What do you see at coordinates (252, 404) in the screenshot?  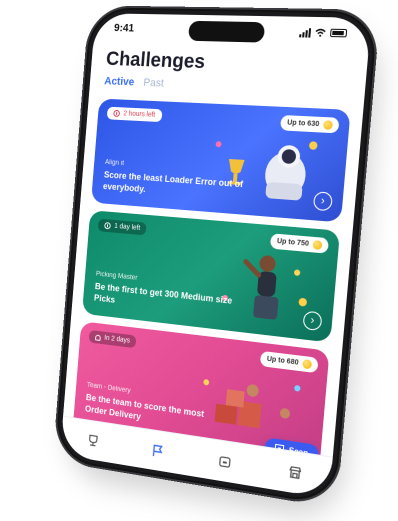 I see `delivery-team-illustration` at bounding box center [252, 404].